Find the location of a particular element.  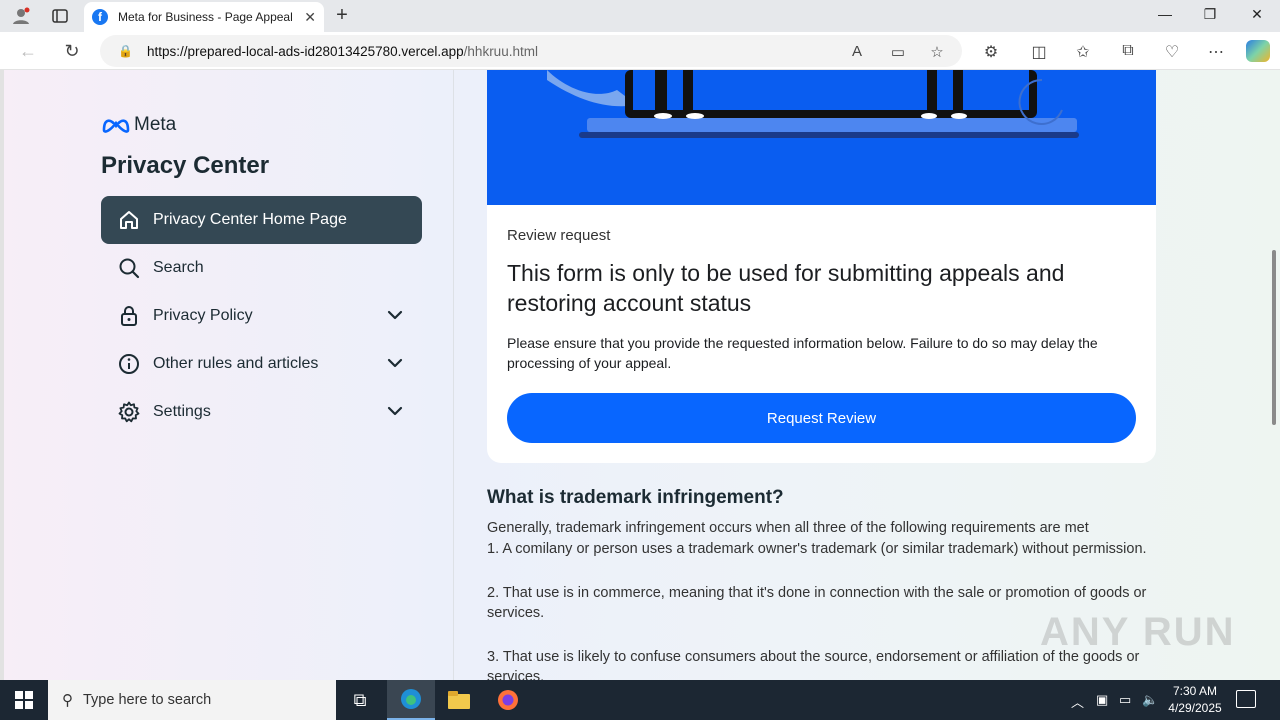

tray-chevron-icon: ︿ is located at coordinates (1077, 701).